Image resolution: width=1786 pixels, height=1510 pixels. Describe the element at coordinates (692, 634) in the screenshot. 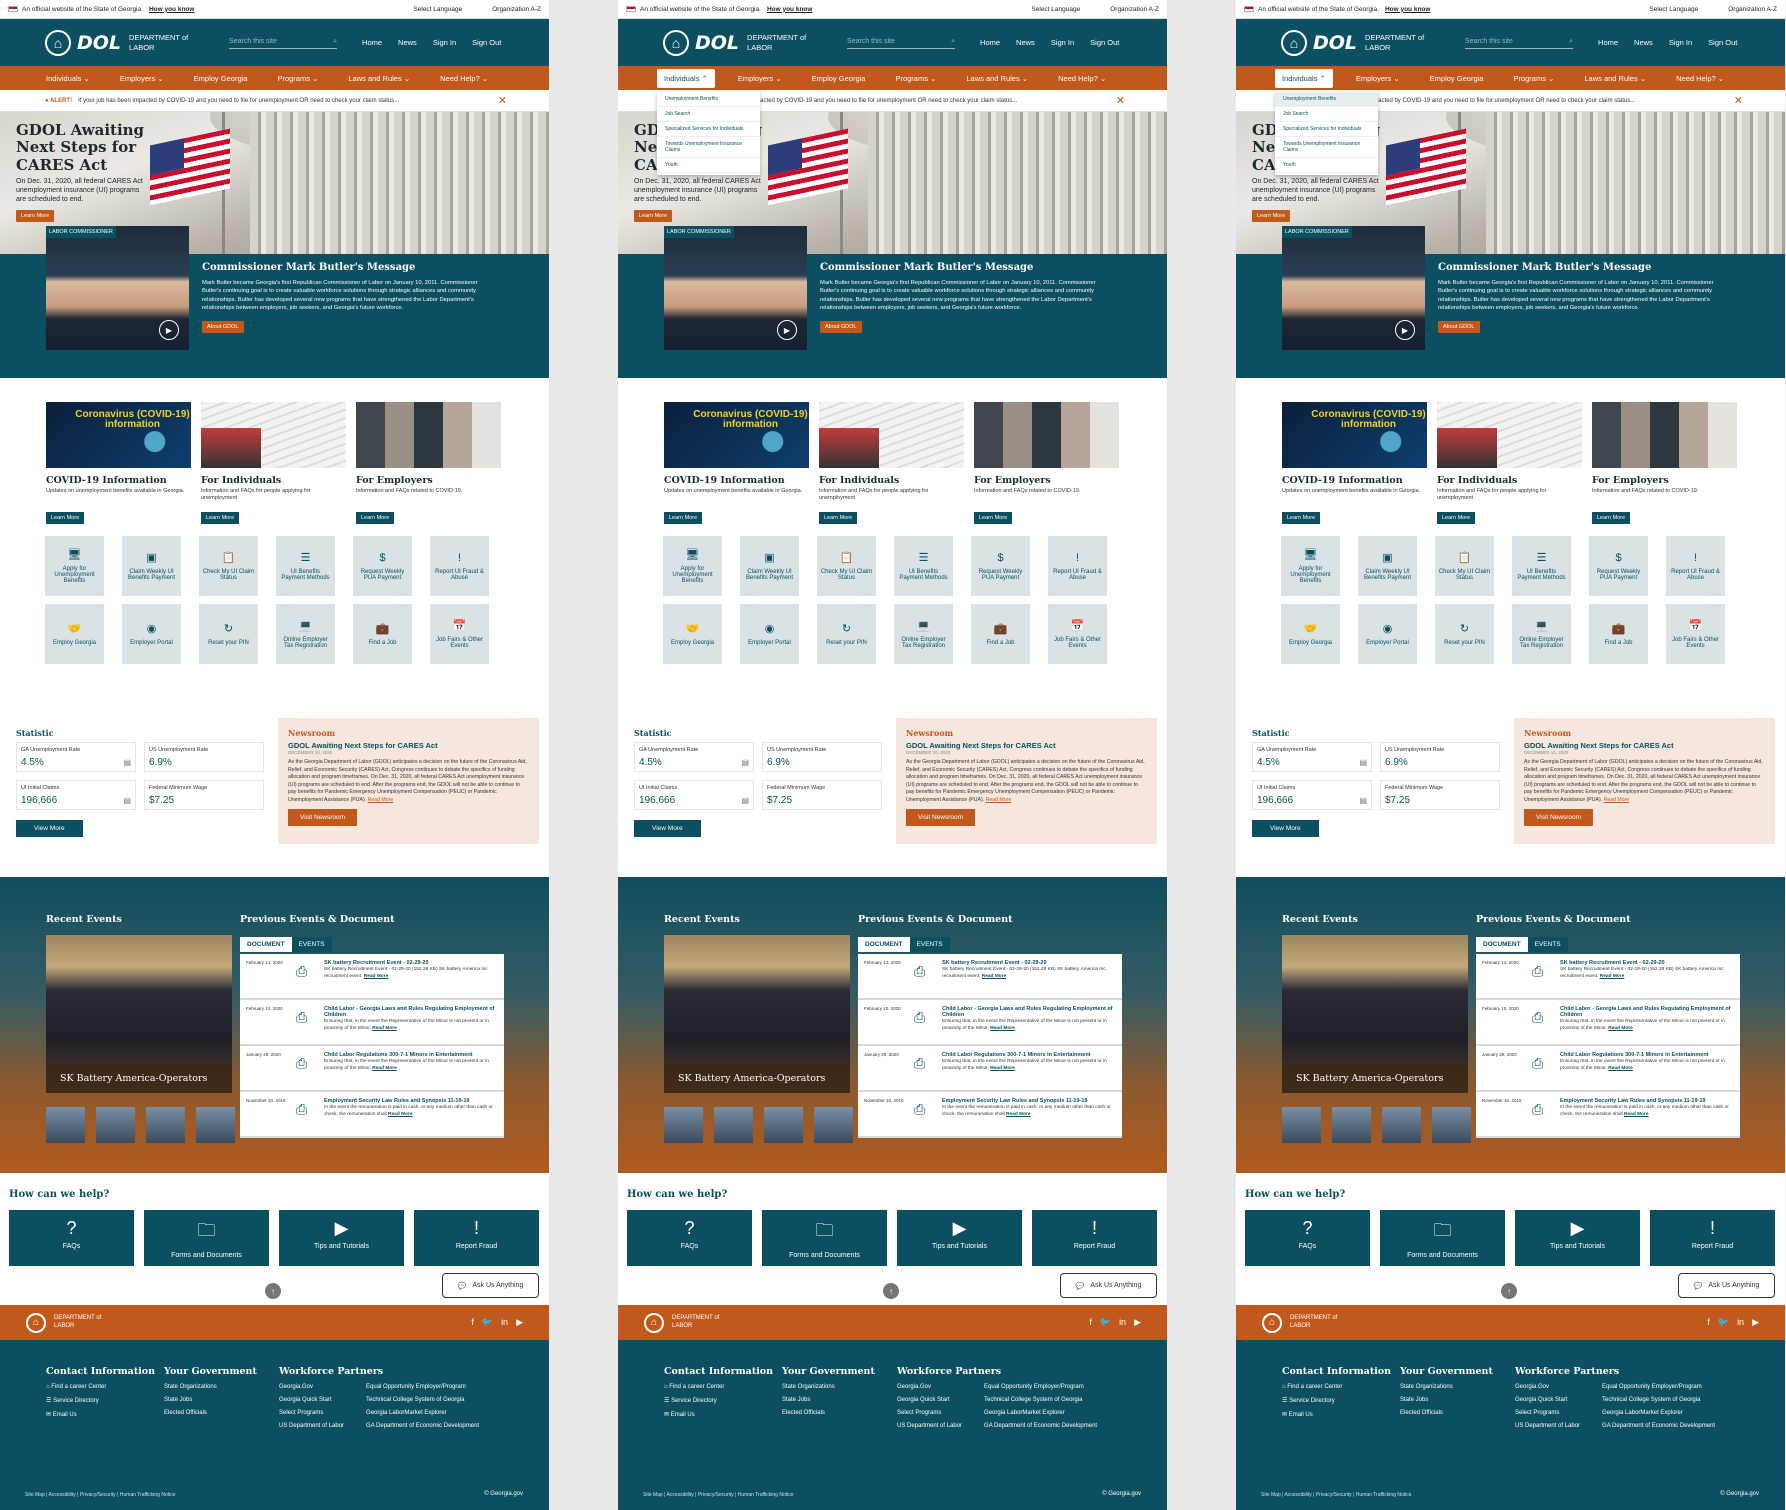

I see `quick-link-card: 🤝 Employ Georgia` at that location.